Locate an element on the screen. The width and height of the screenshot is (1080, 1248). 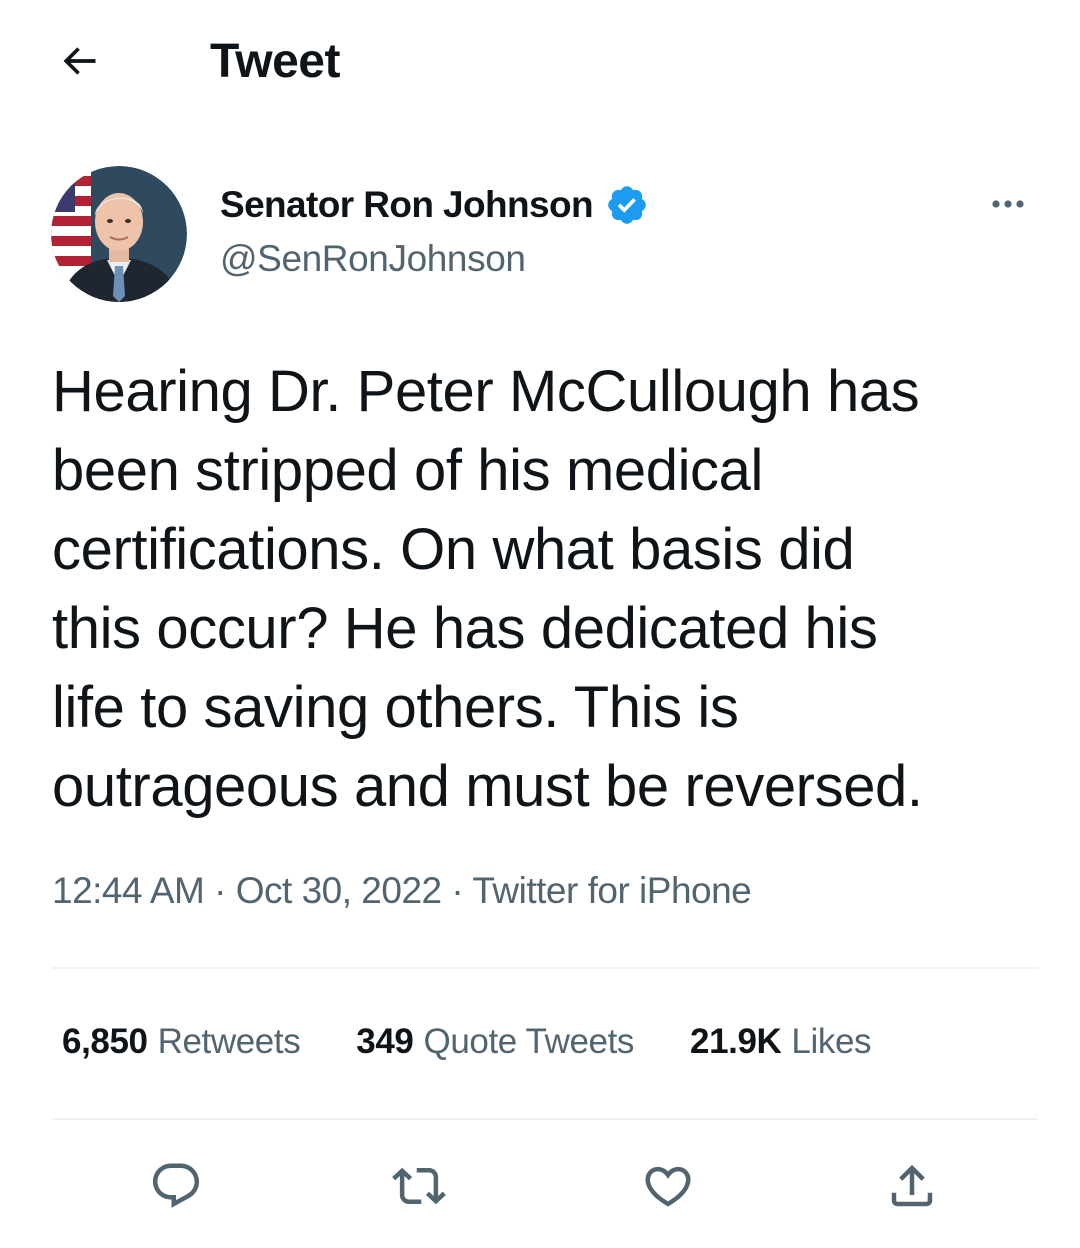
tweet-time: 12:44 AM is located at coordinates (128, 890).